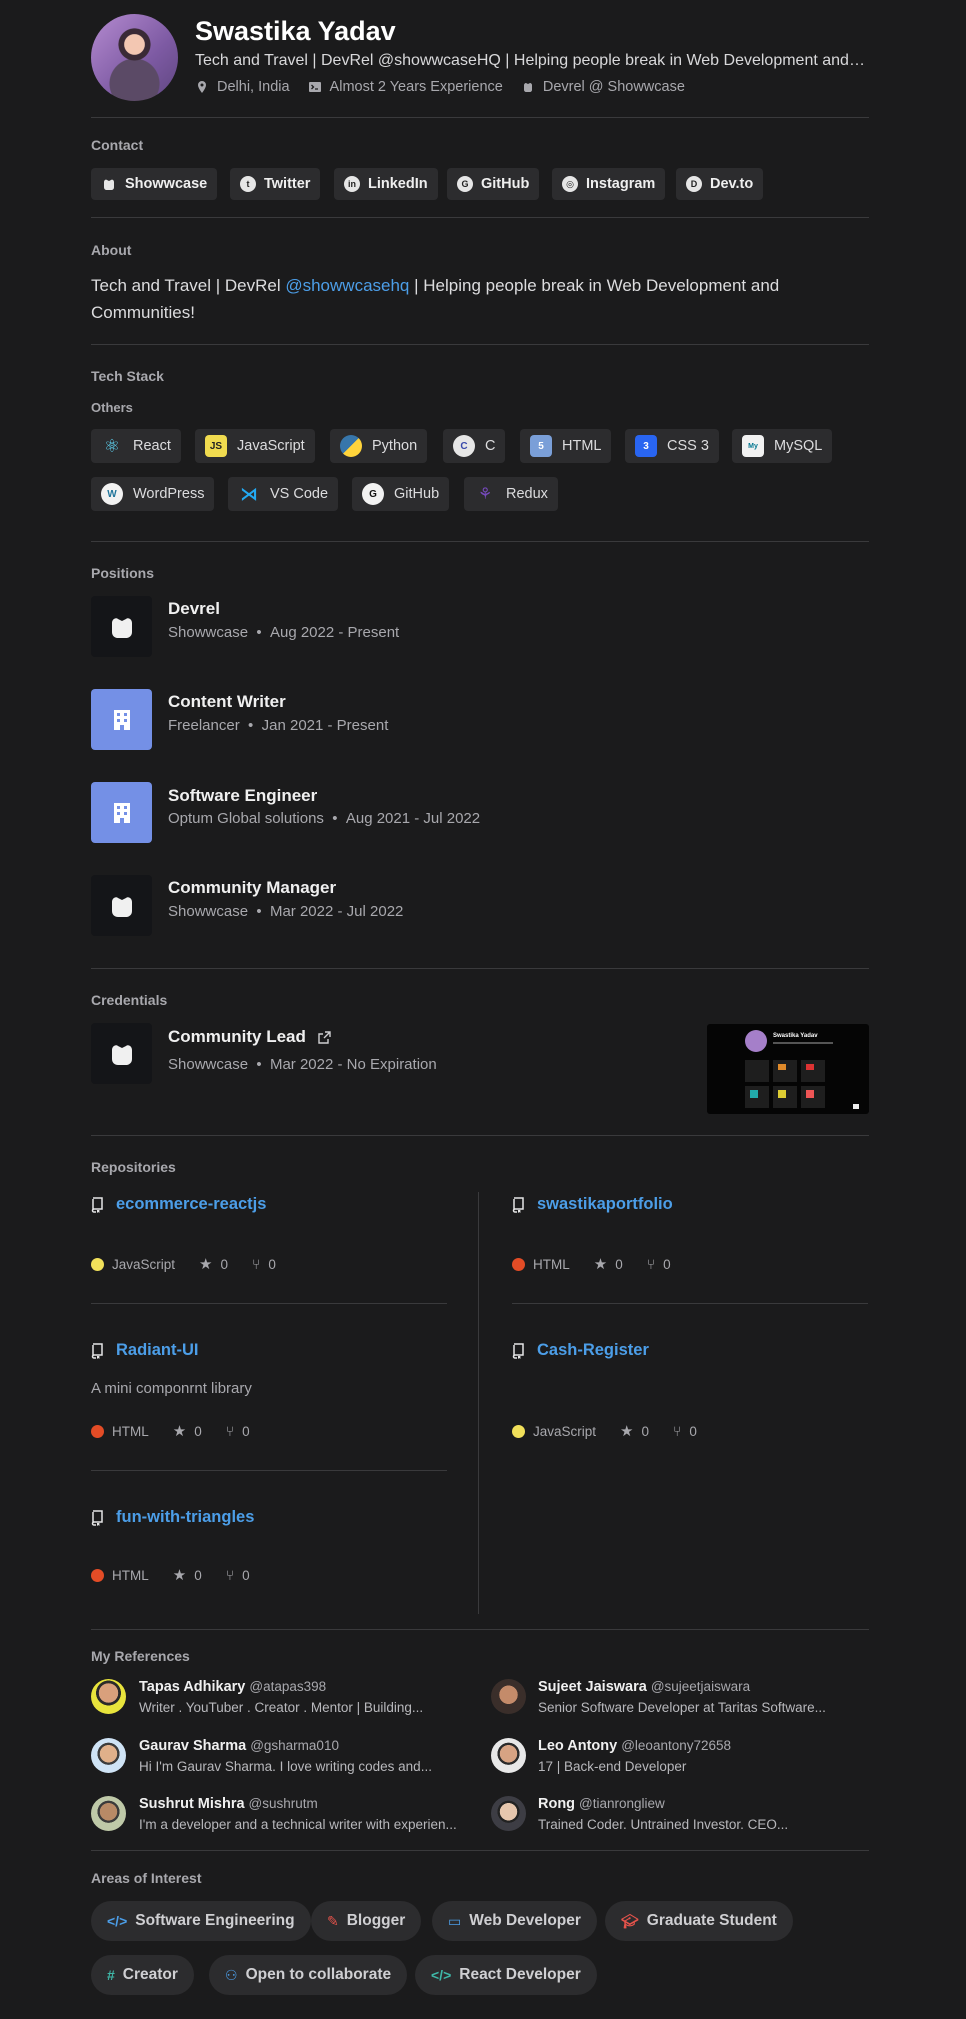  What do you see at coordinates (171, 1388) in the screenshot?
I see `repo-description: A mini componrnt library` at bounding box center [171, 1388].